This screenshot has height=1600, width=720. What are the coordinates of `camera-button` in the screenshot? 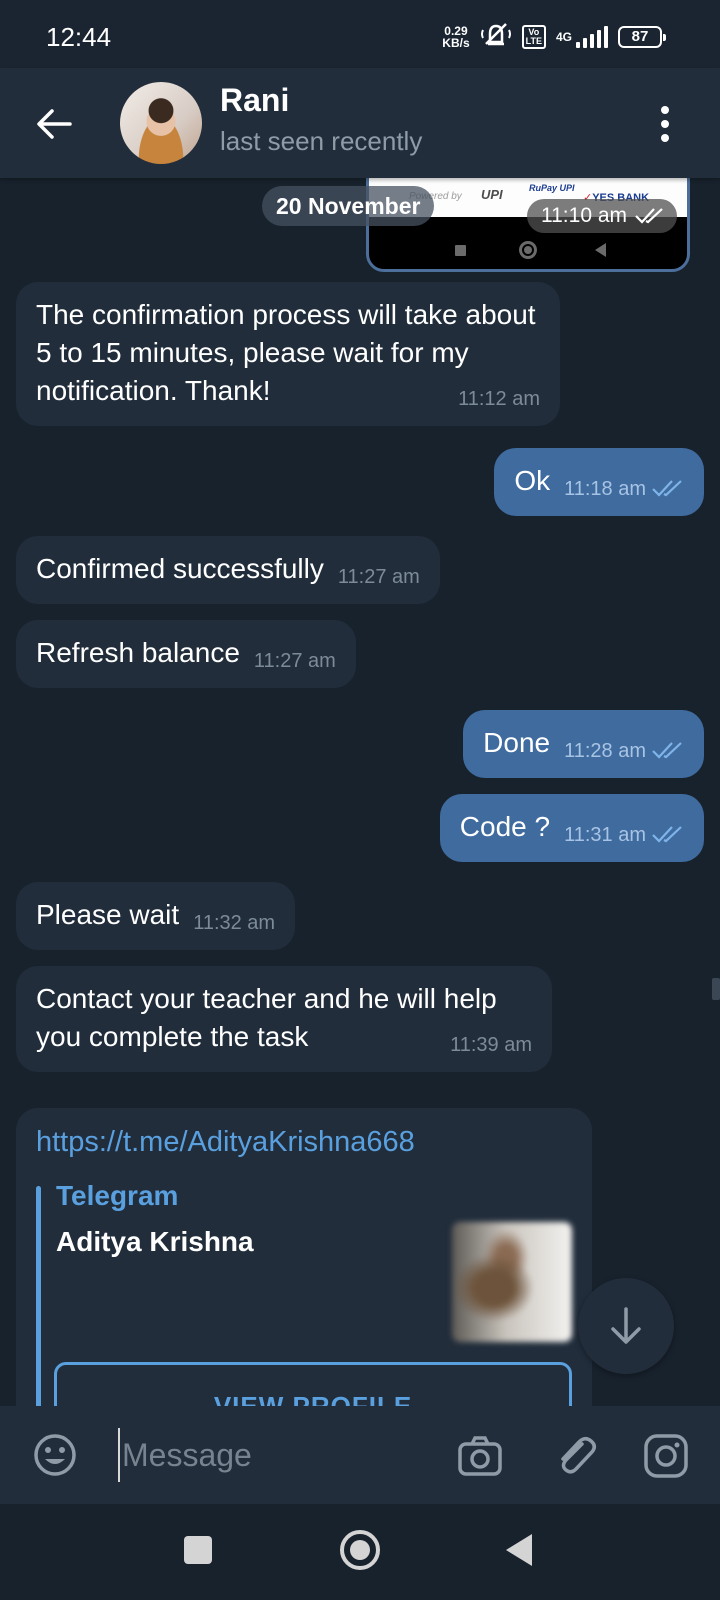 It's located at (480, 1456).